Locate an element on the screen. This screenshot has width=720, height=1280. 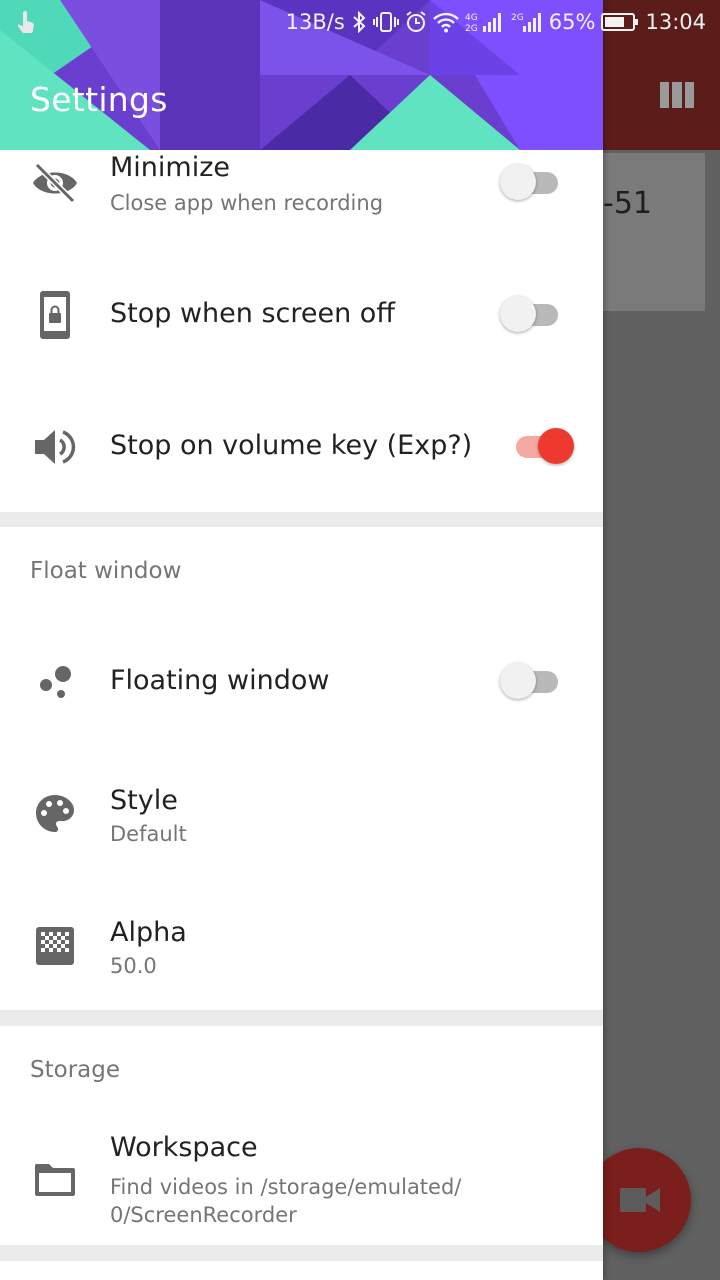
palette-icon is located at coordinates (55, 814).